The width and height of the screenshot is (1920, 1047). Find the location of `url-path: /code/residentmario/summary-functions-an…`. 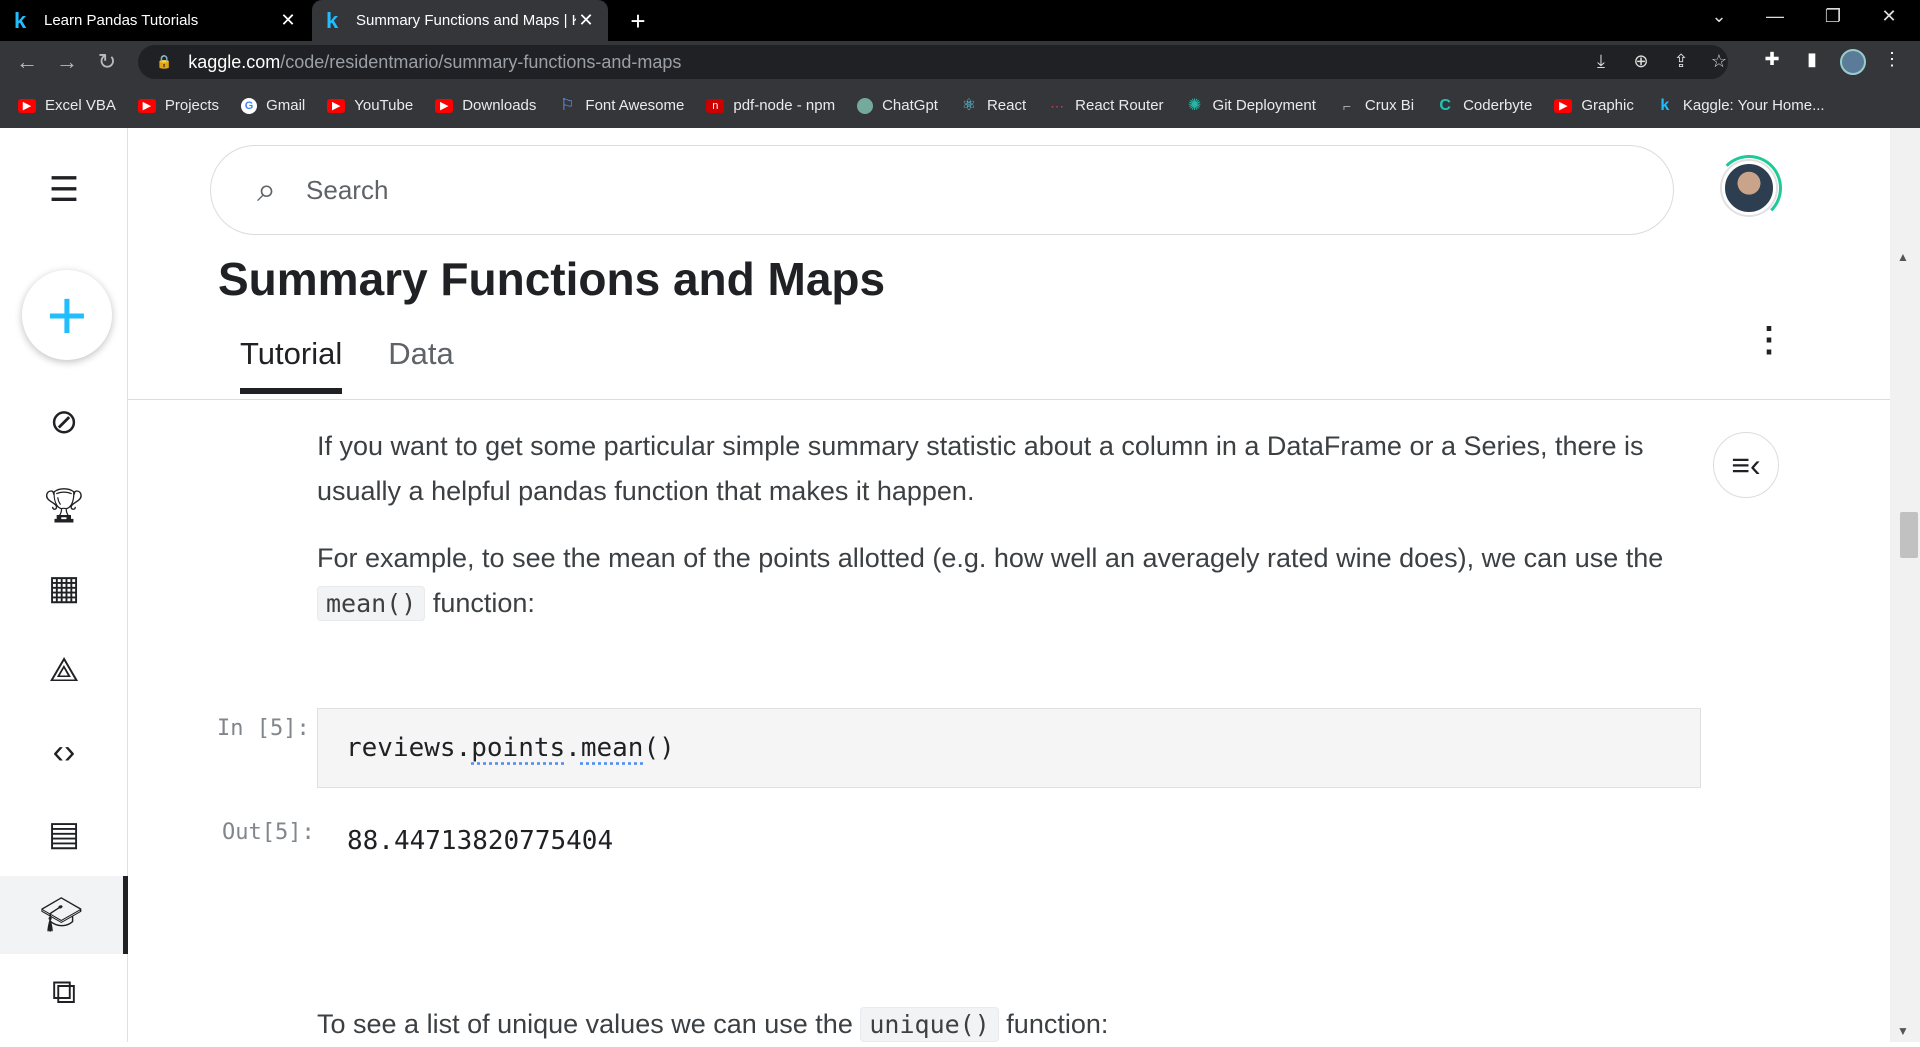

url-path: /code/residentmario/summary-functions-an… is located at coordinates (481, 61).